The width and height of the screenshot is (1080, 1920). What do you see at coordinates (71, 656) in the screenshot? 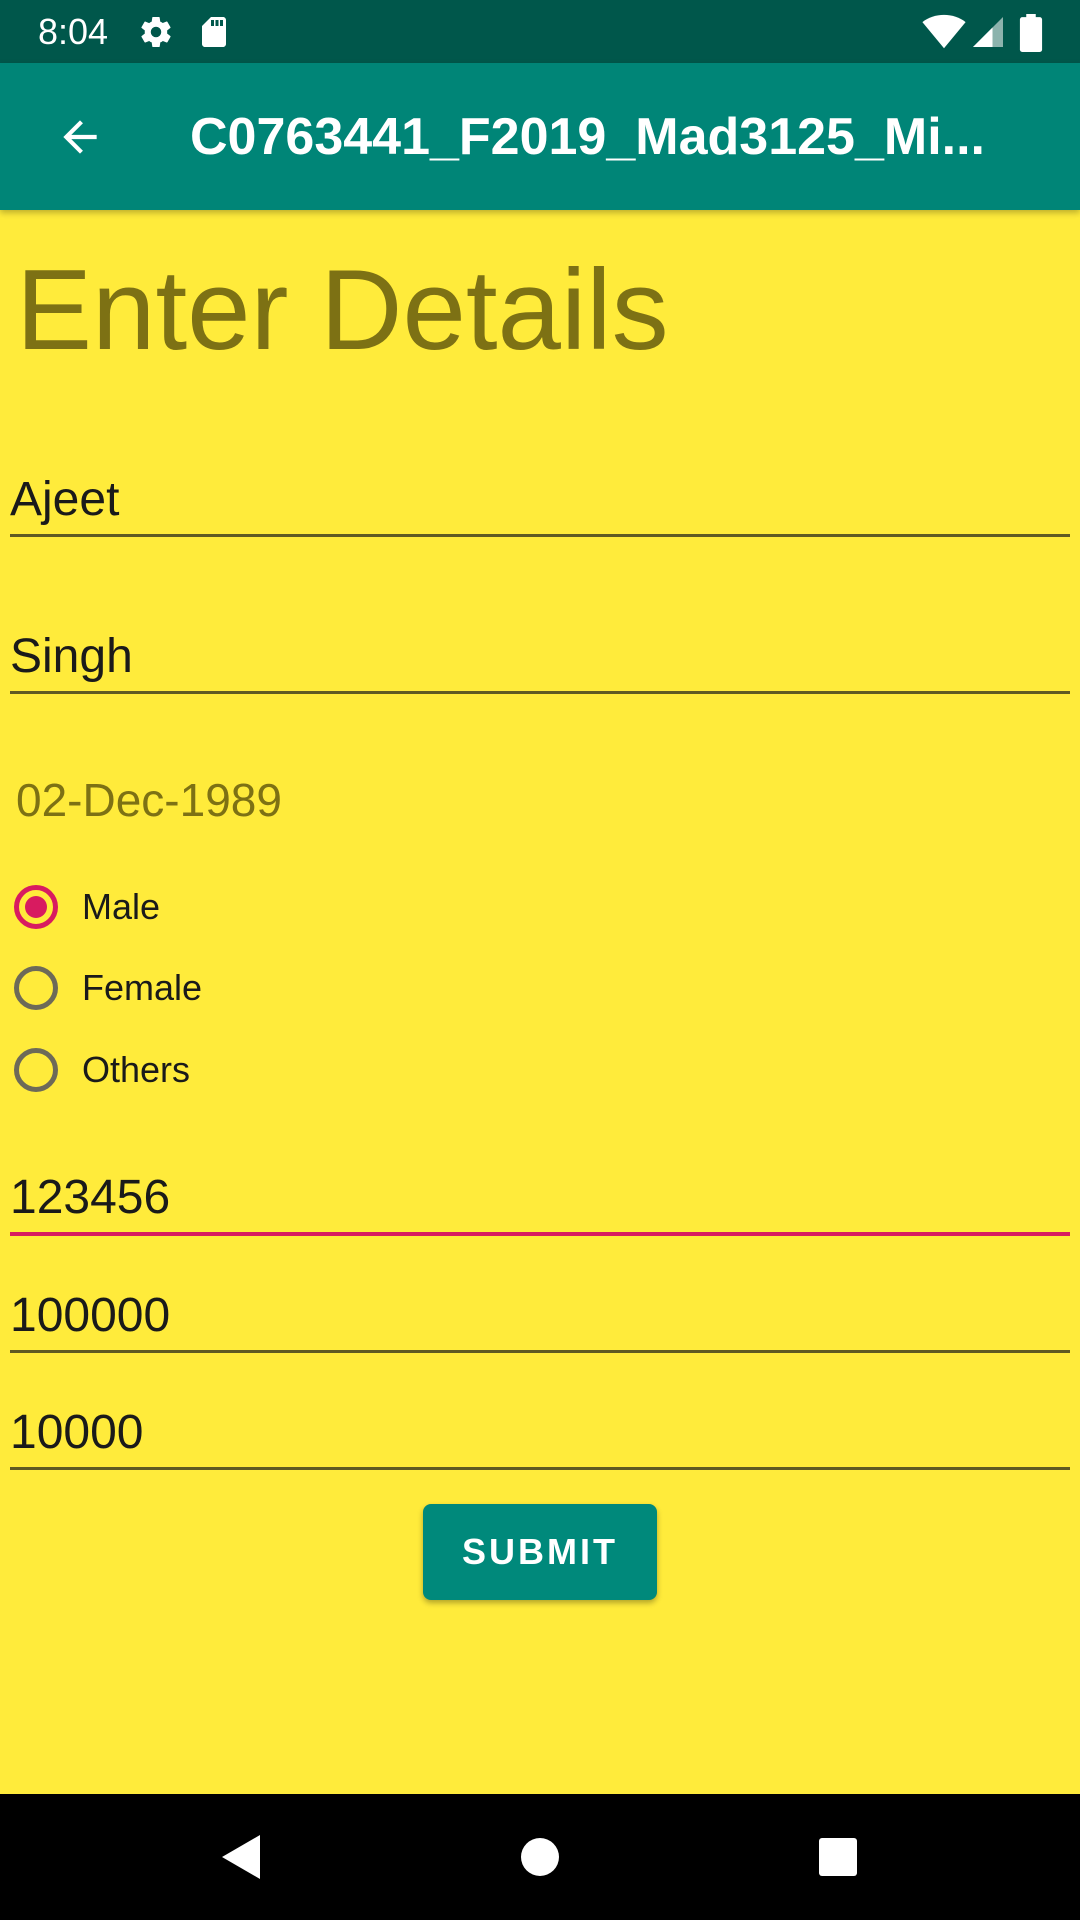
I see `last-name-value: Singh` at bounding box center [71, 656].